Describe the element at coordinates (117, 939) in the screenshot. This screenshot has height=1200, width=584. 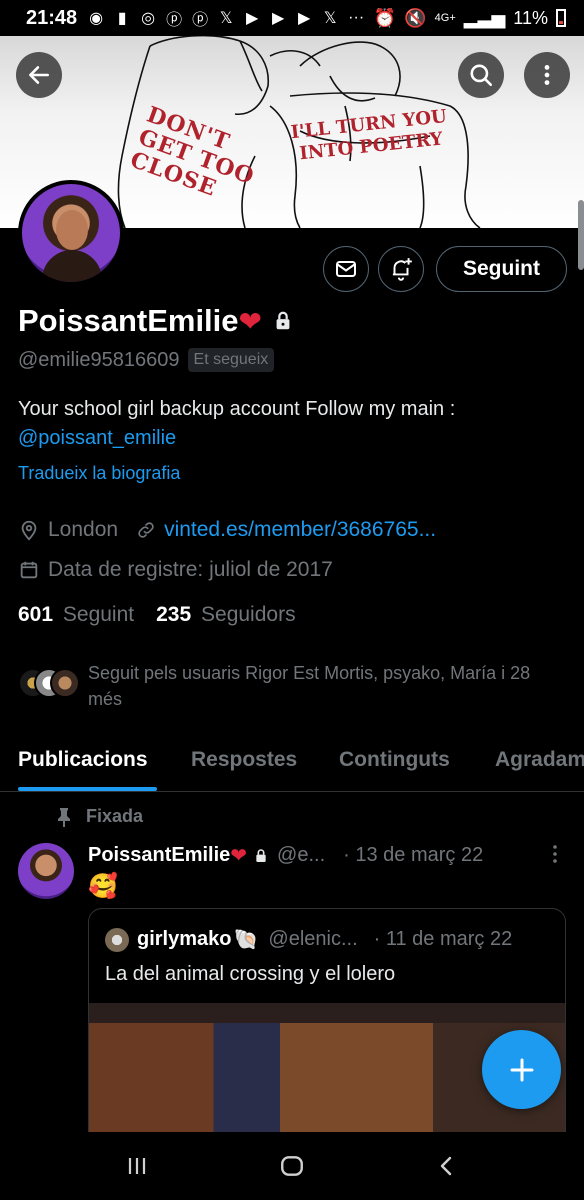
I see `quoted-author-avatar` at that location.